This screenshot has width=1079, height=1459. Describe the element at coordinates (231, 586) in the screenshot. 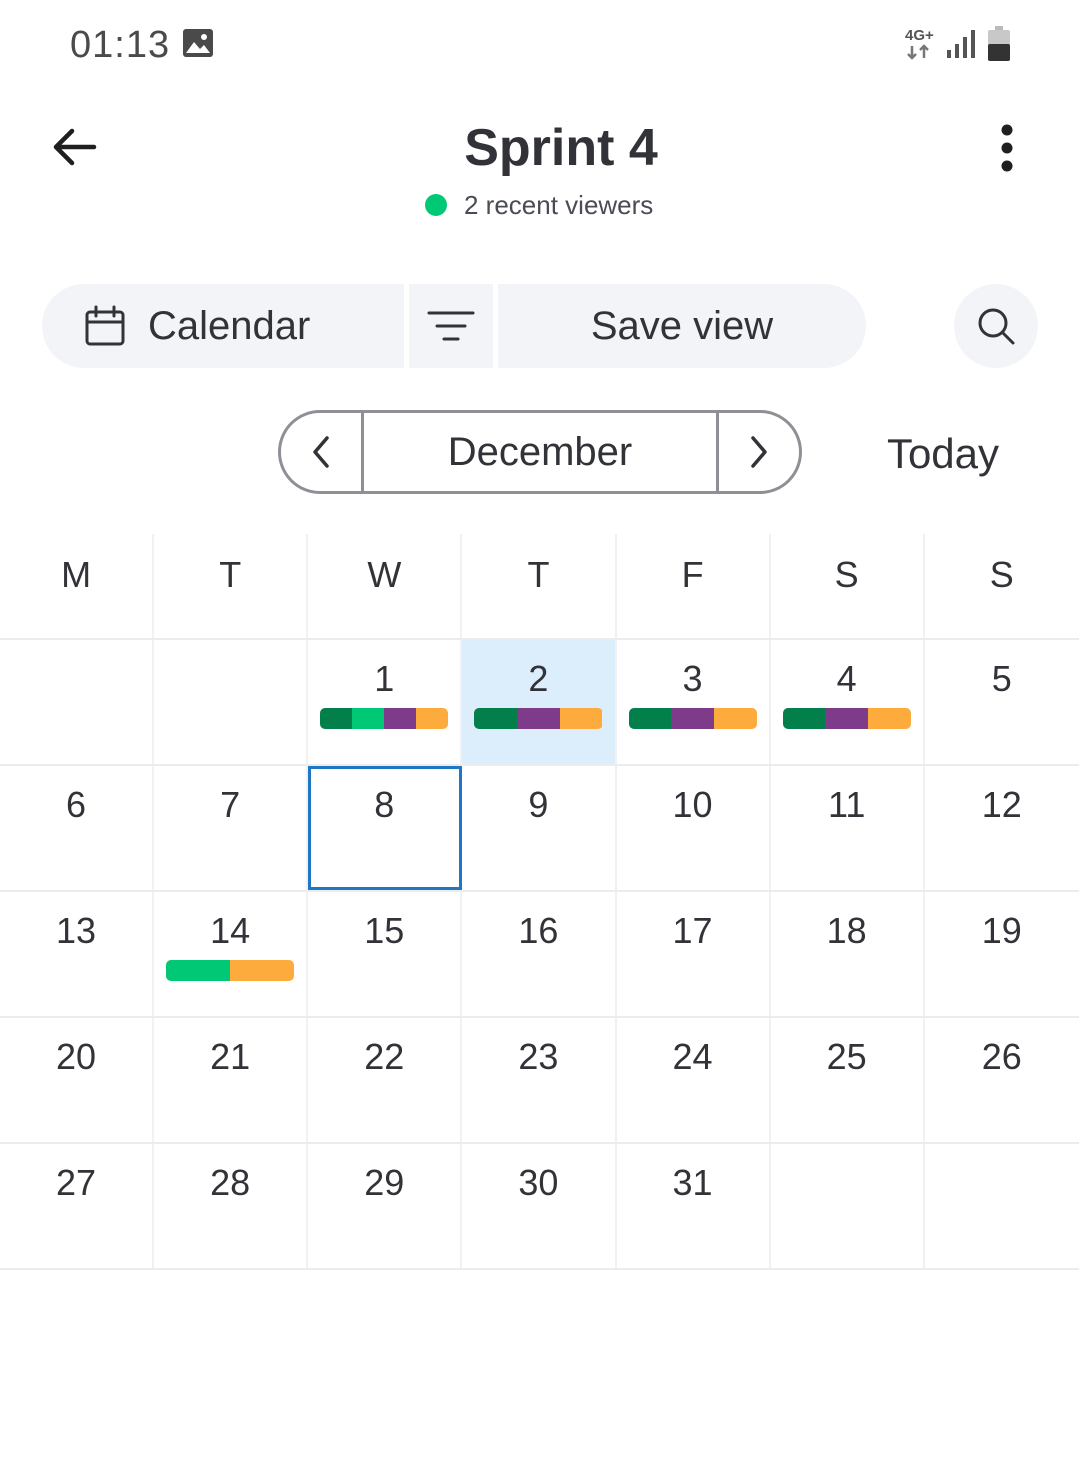

I see `weekday-label: T` at that location.